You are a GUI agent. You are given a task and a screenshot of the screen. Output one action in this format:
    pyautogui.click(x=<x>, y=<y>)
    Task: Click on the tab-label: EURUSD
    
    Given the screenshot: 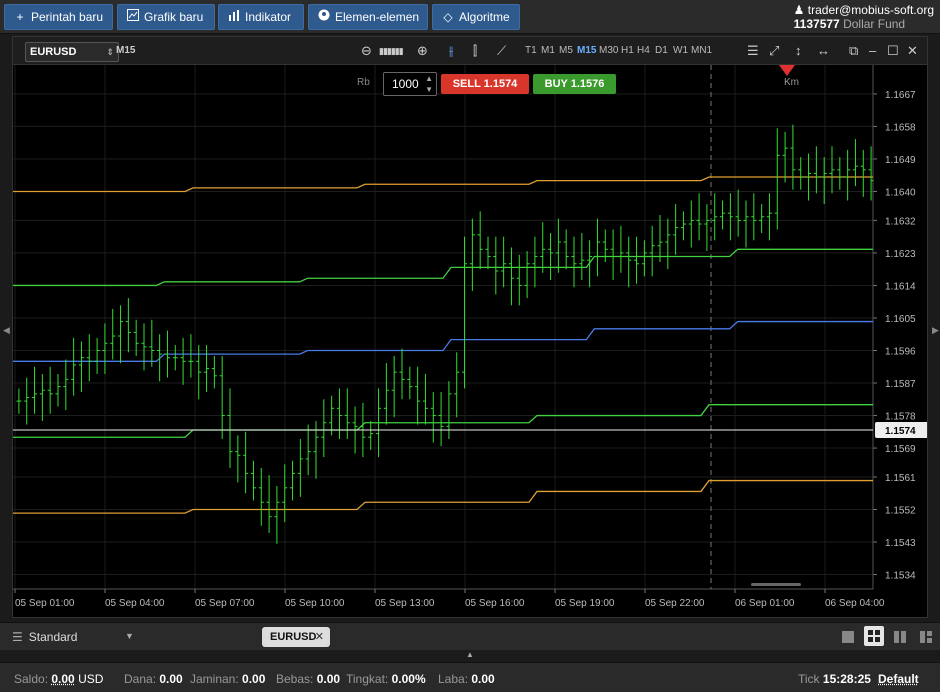 What is the action you would take?
    pyautogui.click(x=293, y=637)
    